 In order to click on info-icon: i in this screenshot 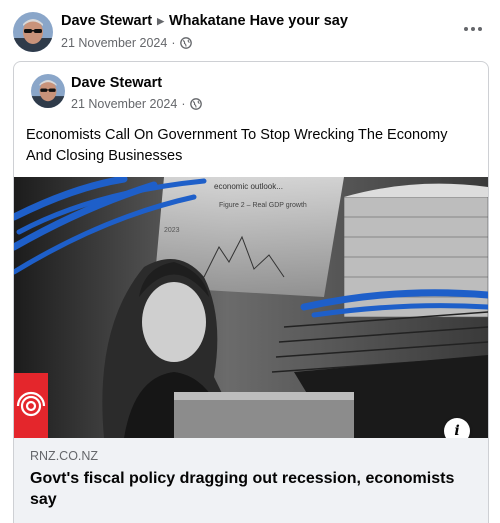, I will do `click(457, 430)`.